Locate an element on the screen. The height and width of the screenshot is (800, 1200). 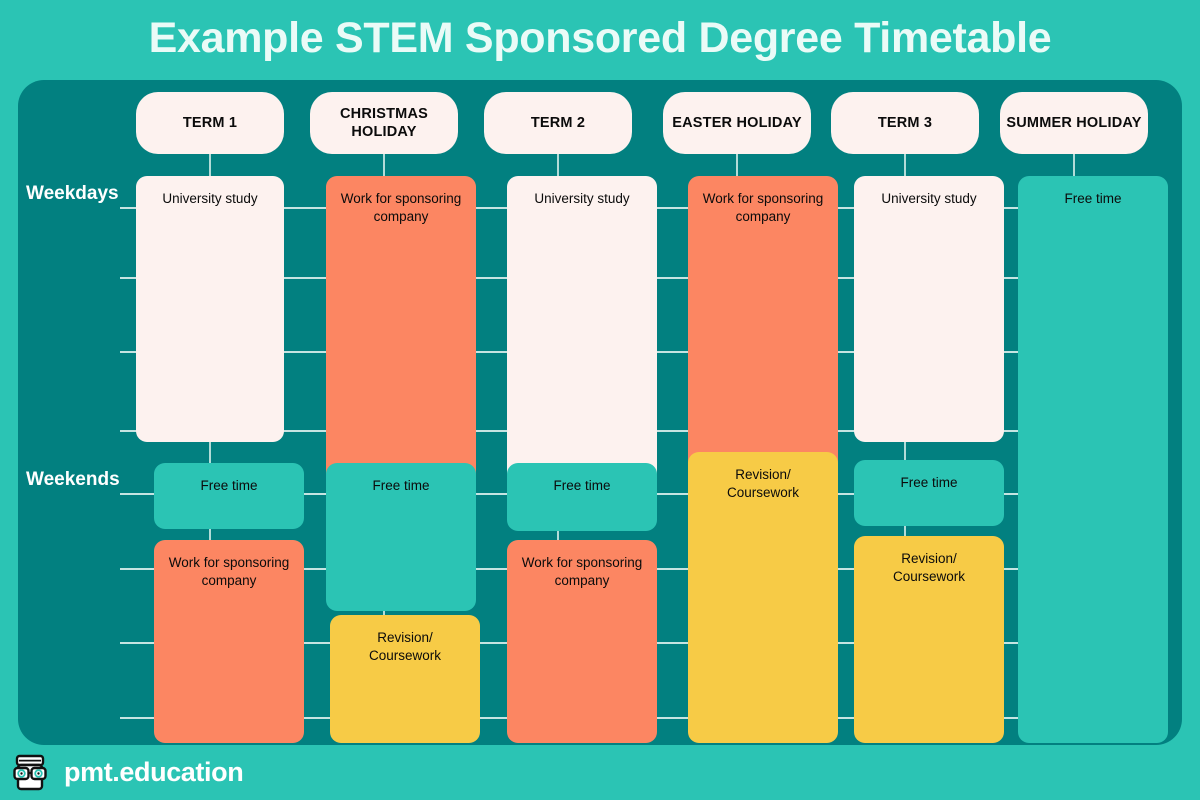
column-header-easter-holiday: EASTER HOLIDAY is located at coordinates (737, 123).